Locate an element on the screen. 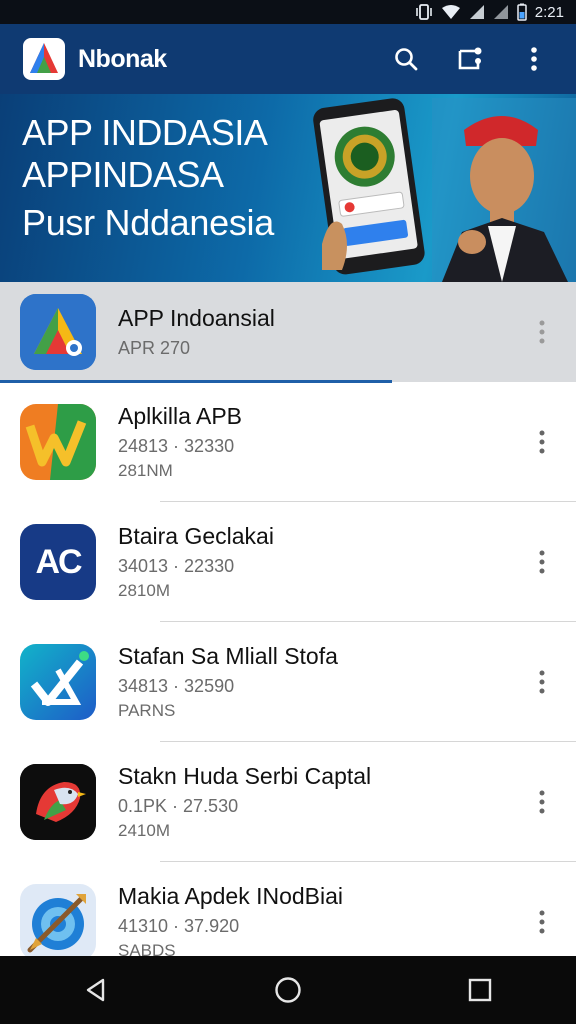  share-button is located at coordinates (470, 59).